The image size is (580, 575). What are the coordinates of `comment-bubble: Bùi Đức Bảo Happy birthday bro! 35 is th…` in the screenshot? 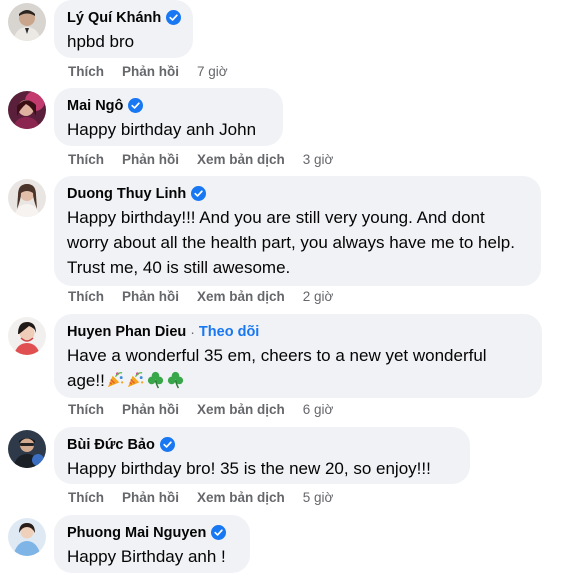 It's located at (262, 455).